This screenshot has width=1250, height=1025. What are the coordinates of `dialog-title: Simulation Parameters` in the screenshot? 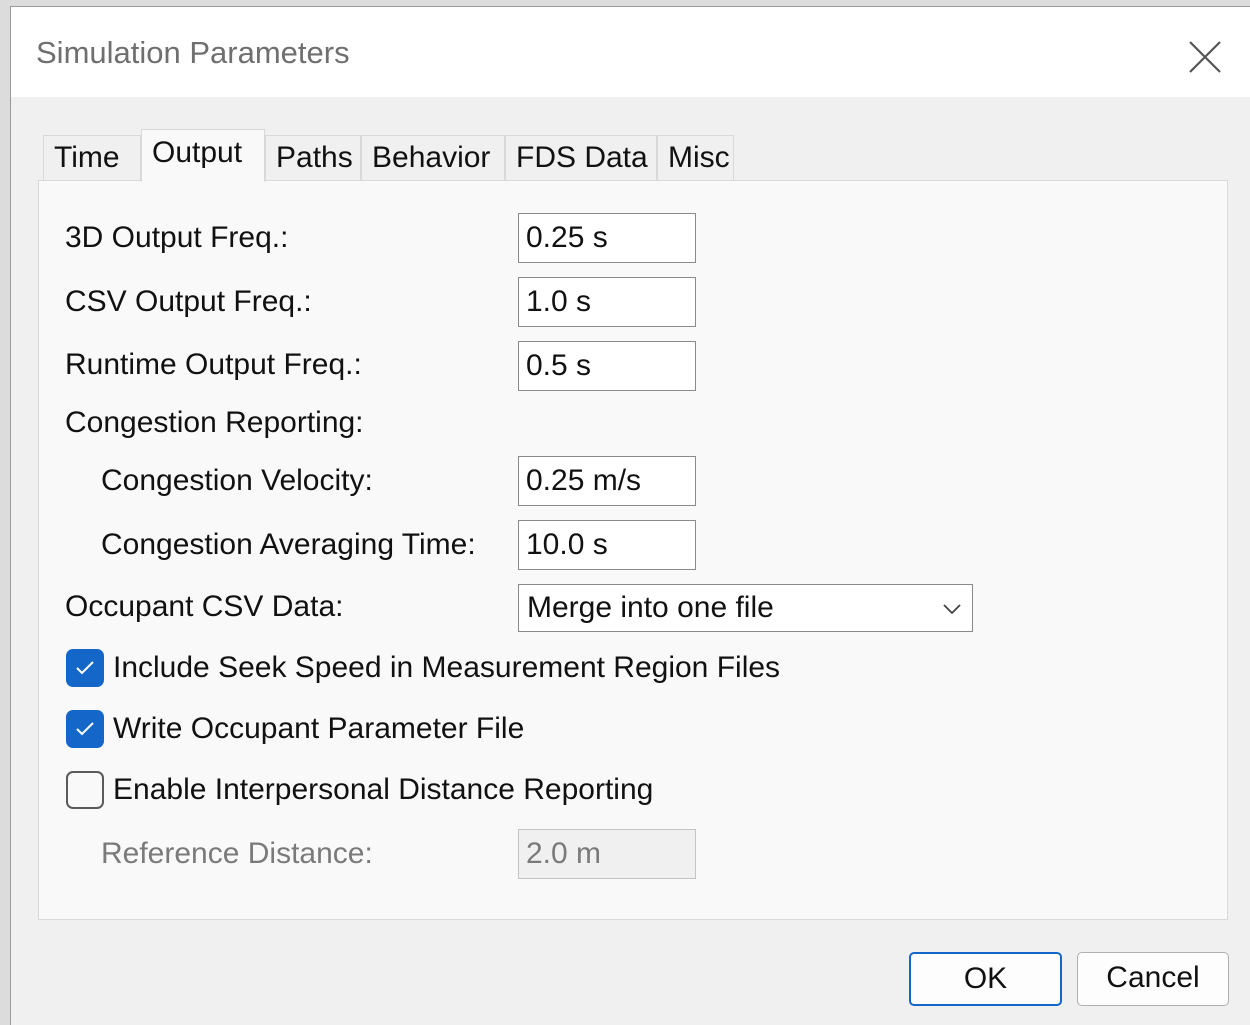 It's located at (193, 52).